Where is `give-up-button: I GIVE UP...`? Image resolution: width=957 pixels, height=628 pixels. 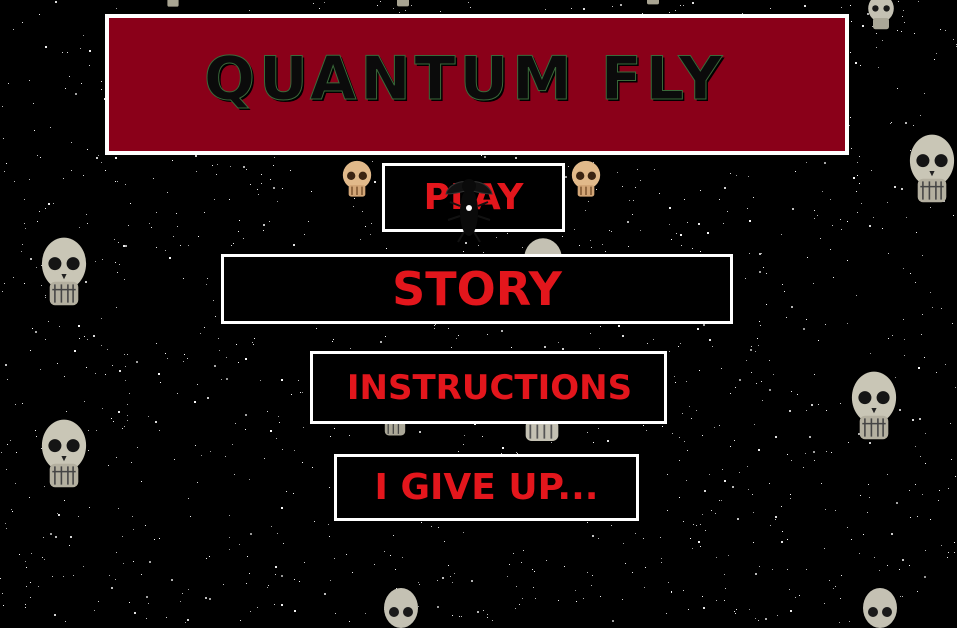 give-up-button: I GIVE UP... is located at coordinates (486, 487).